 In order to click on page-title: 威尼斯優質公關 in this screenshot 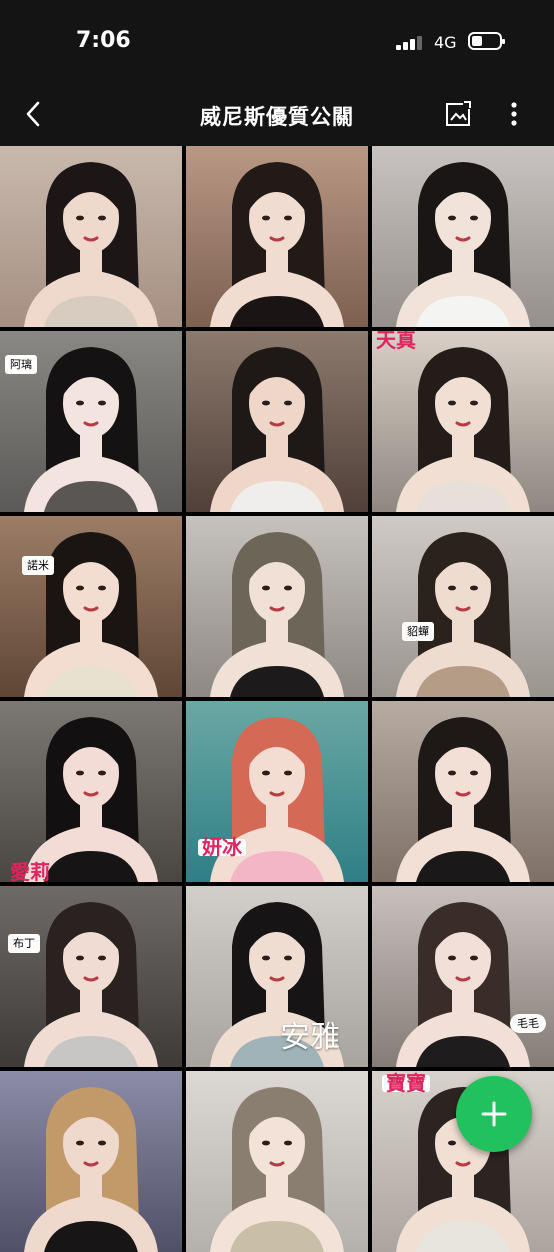, I will do `click(277, 117)`.